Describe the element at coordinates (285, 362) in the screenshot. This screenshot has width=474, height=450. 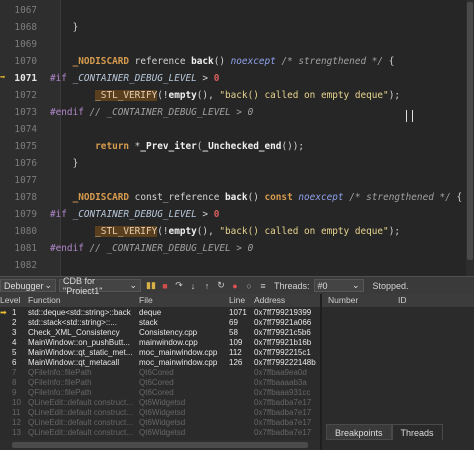
I see `stack-cell-address: 0x7ff799222148b` at that location.